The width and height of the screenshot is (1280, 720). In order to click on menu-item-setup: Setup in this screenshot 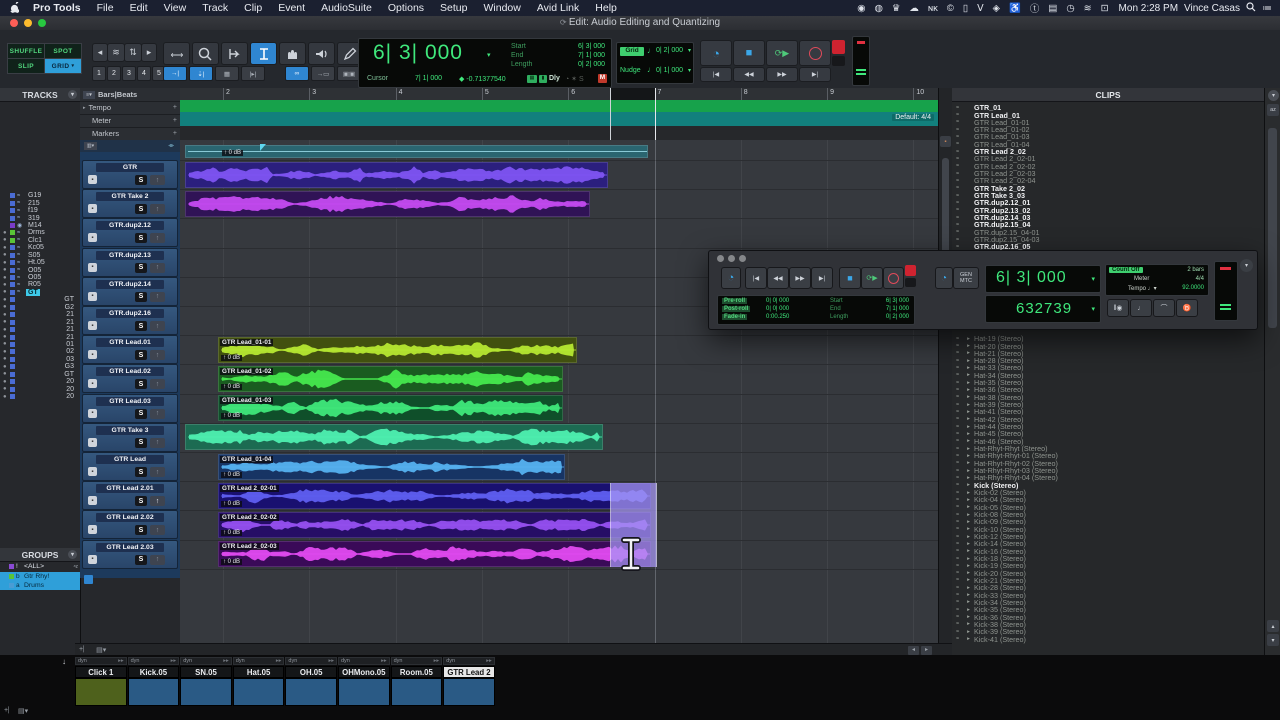, I will do `click(453, 8)`.